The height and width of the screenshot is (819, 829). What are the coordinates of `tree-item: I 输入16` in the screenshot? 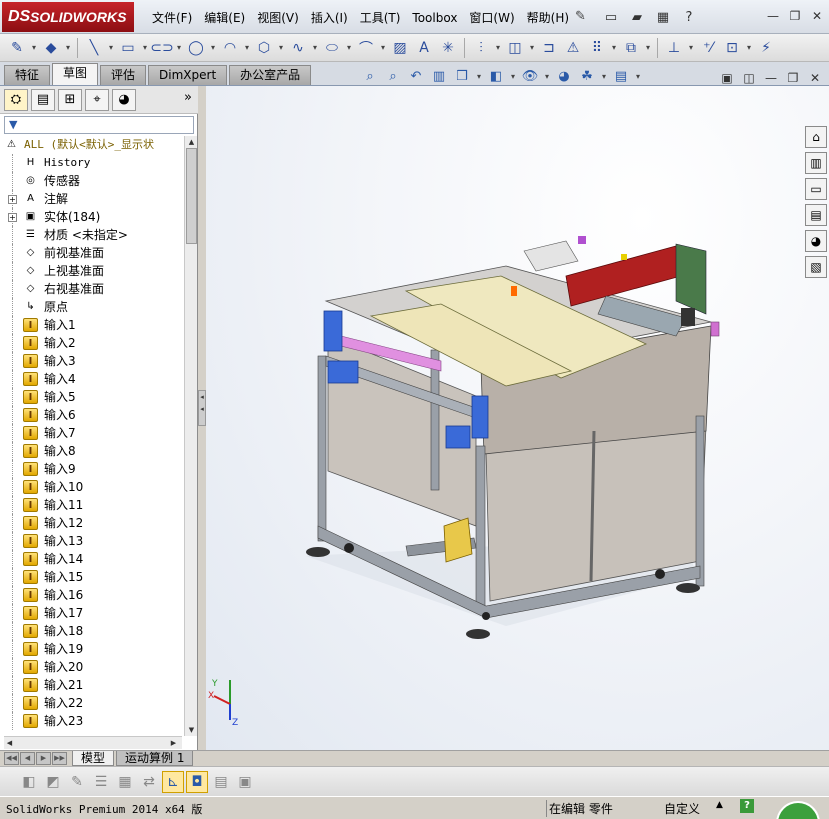 It's located at (92, 595).